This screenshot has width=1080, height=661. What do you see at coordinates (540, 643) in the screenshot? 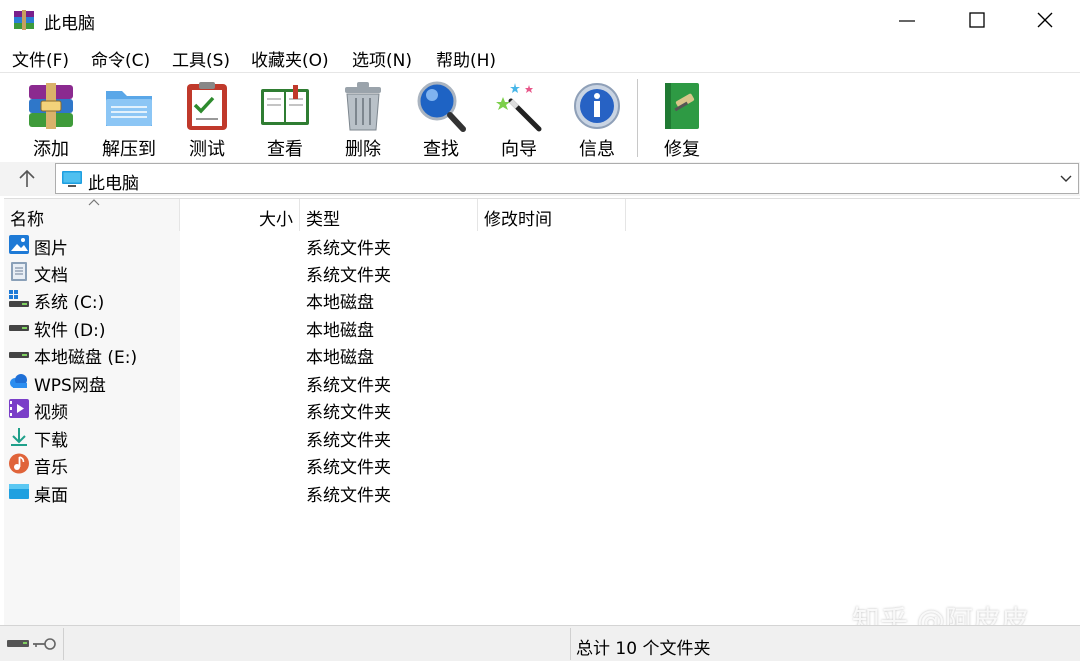
I see `status-bar: 总计 10 个文件夹` at bounding box center [540, 643].